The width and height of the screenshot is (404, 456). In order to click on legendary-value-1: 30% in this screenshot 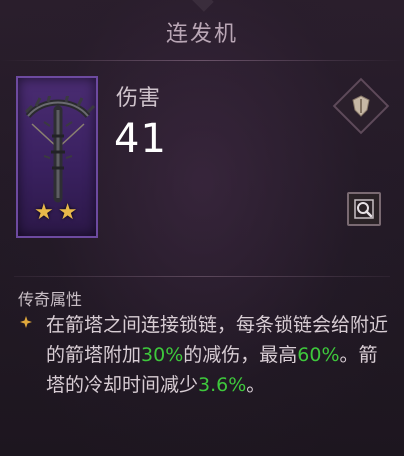, I will do `click(162, 355)`.